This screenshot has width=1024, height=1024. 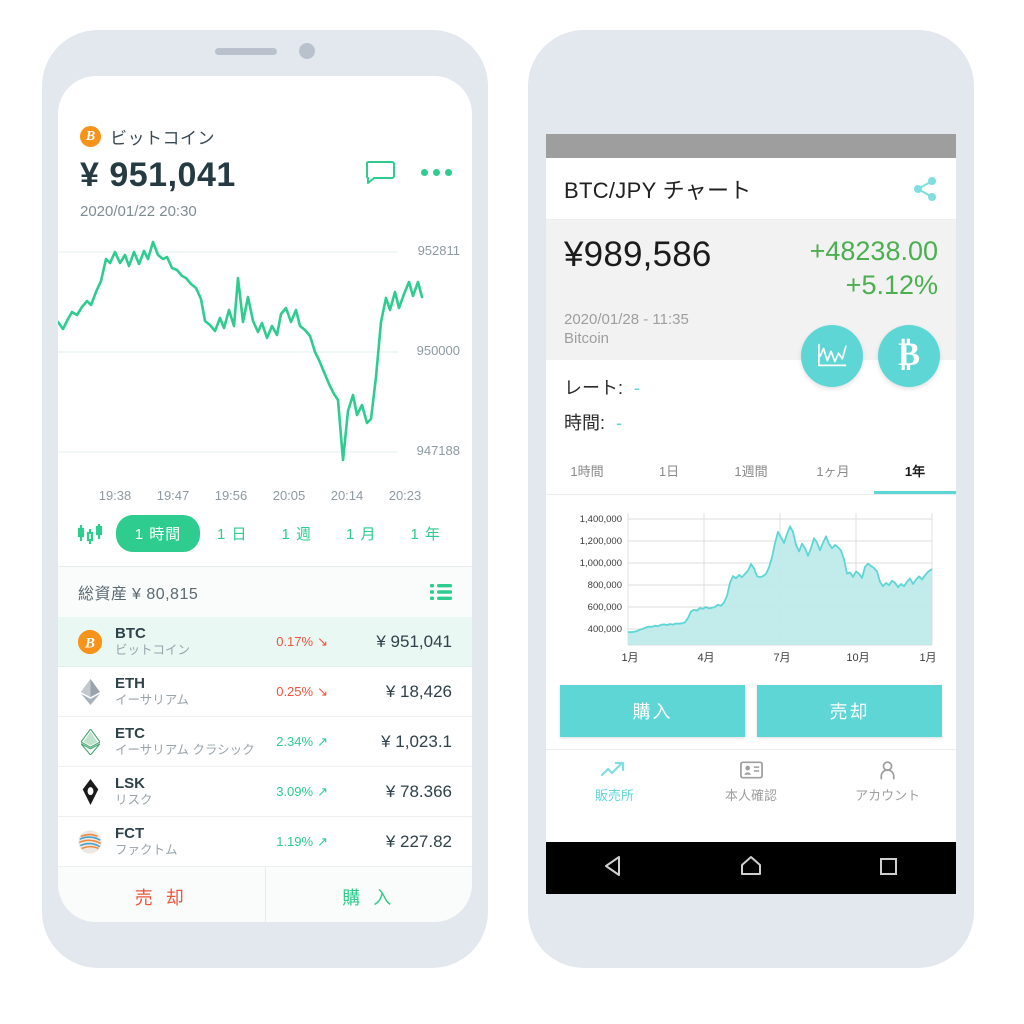 I want to click on asset-names: LSK リスク, so click(x=195, y=792).